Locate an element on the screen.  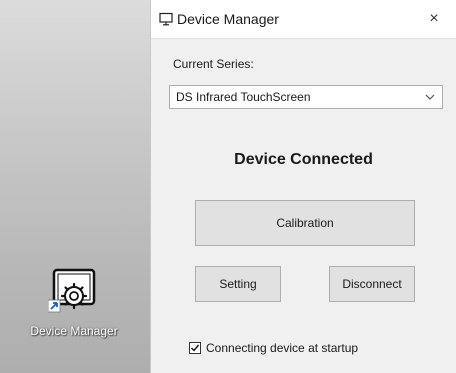
current-series-label: Current Series: is located at coordinates (213, 64).